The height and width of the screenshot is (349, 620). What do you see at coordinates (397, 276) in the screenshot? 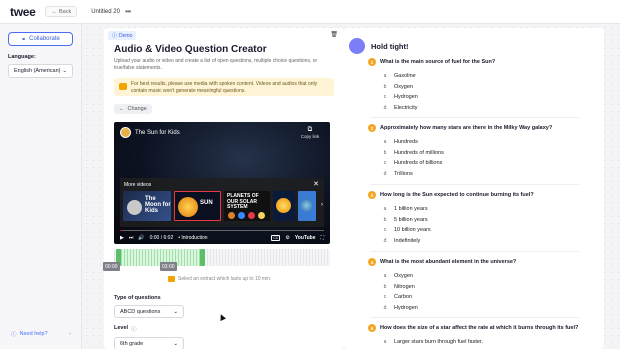
I see `answer-option: a Oxygen` at bounding box center [397, 276].